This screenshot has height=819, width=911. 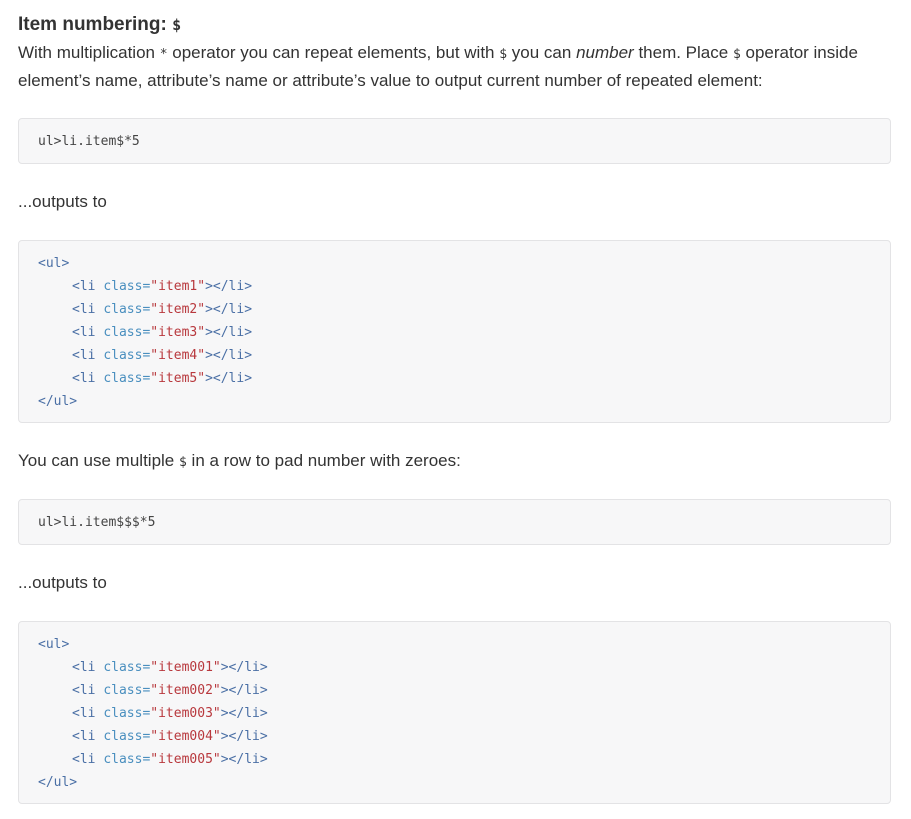 I want to click on ul-close-tag-2: </ul>, so click(x=58, y=782).